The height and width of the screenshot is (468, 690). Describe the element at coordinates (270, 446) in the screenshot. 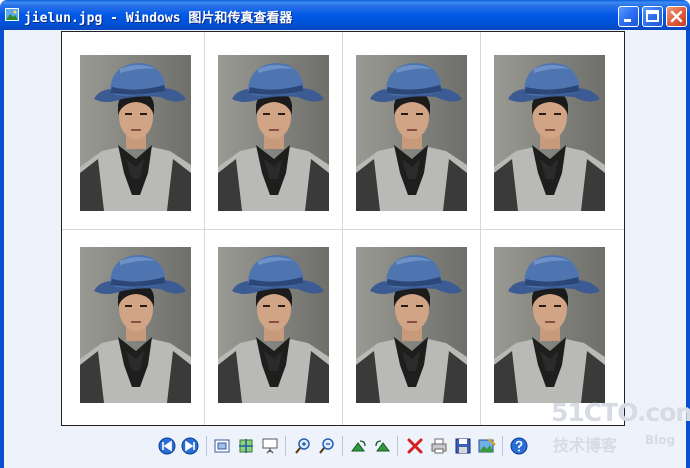

I see `slideshow-icon` at that location.